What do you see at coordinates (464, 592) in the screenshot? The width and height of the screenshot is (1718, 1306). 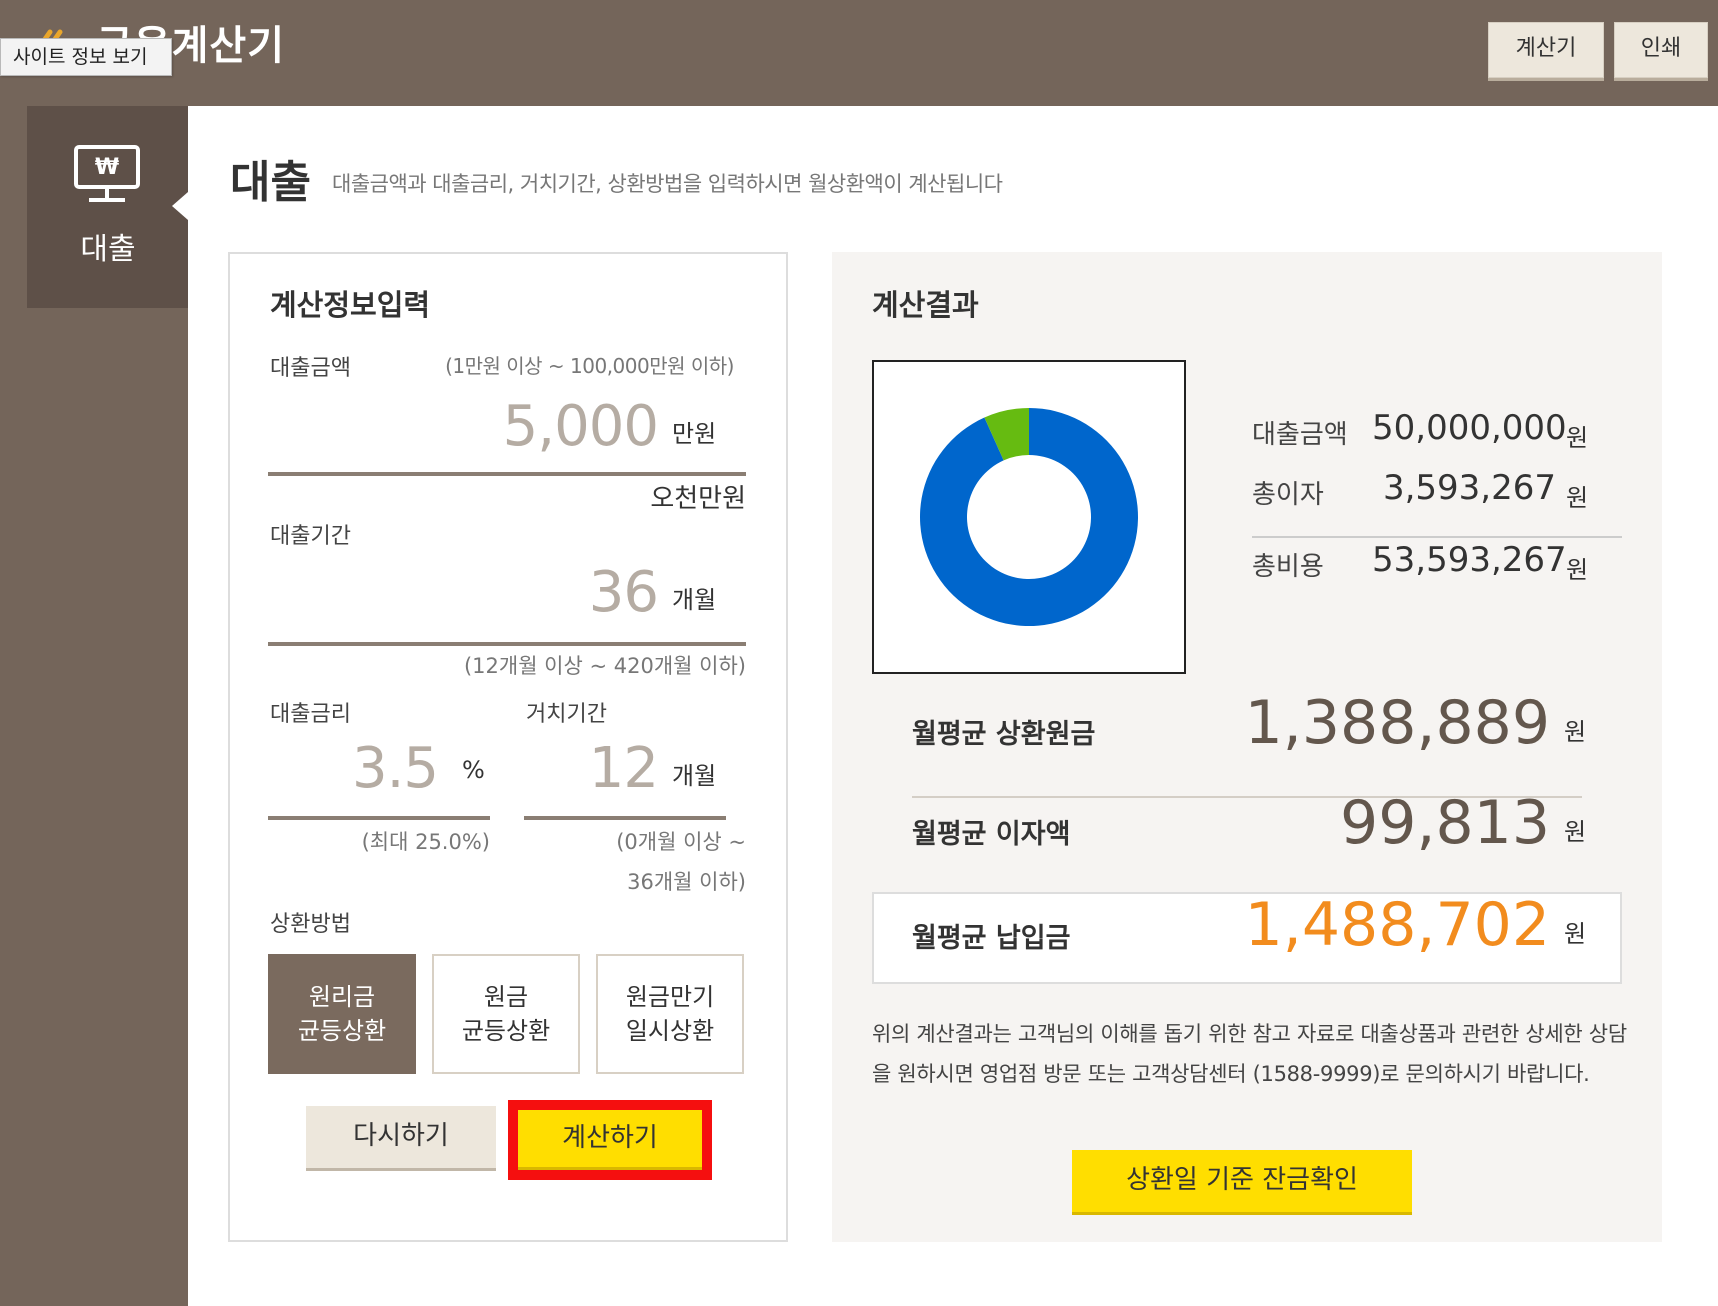 I see `loan-period-input: 36` at bounding box center [464, 592].